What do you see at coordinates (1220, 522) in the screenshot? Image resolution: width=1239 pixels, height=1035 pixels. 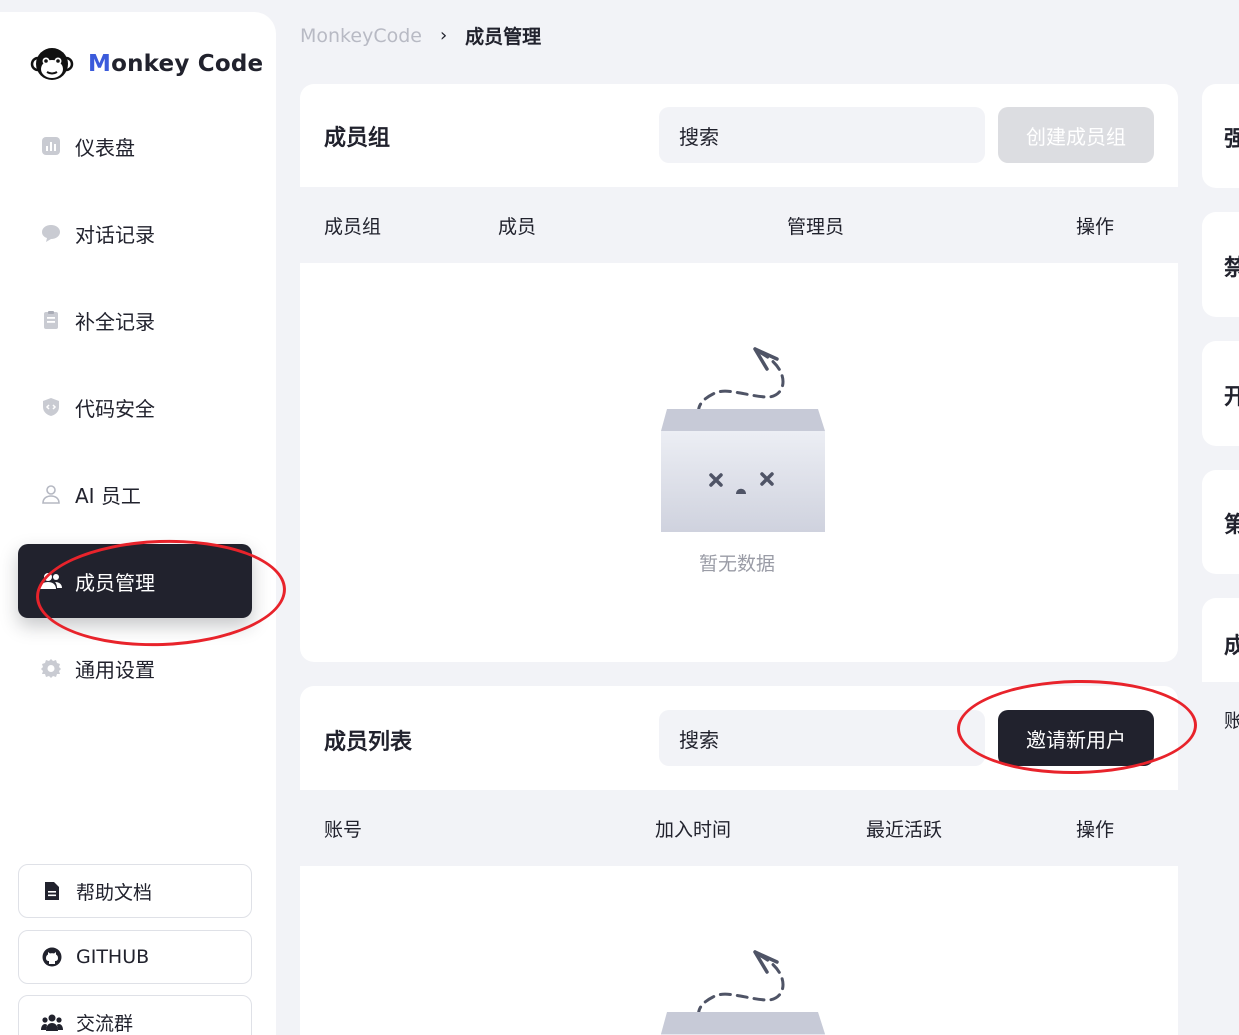 I see `right-card-4: 第` at bounding box center [1220, 522].